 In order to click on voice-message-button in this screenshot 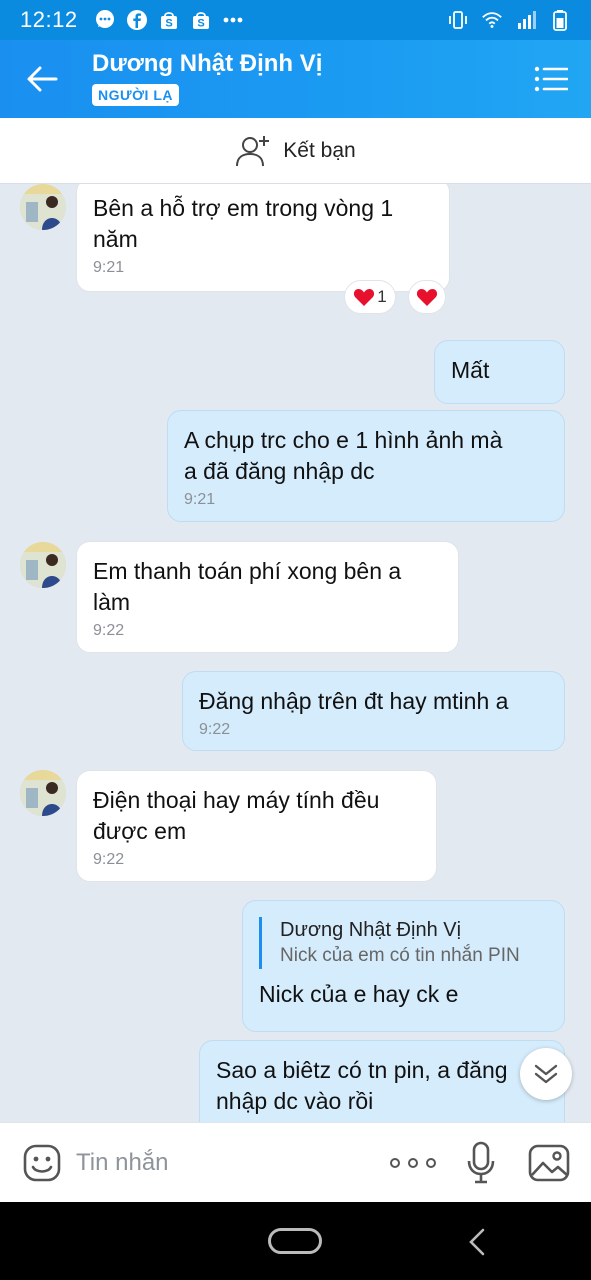, I will do `click(481, 1163)`.